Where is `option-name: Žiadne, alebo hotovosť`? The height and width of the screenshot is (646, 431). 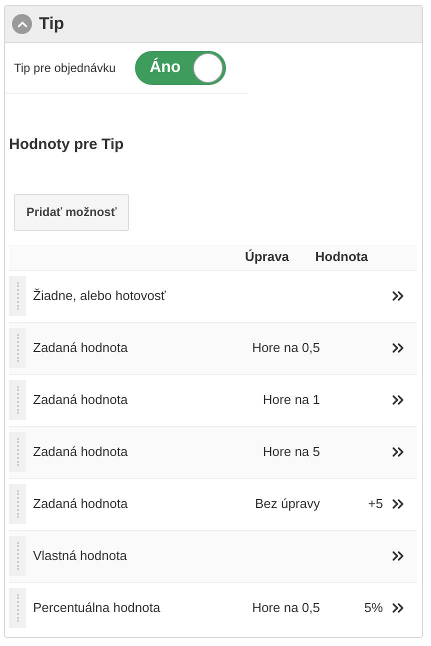 option-name: Žiadne, alebo hotovosť is located at coordinates (99, 296).